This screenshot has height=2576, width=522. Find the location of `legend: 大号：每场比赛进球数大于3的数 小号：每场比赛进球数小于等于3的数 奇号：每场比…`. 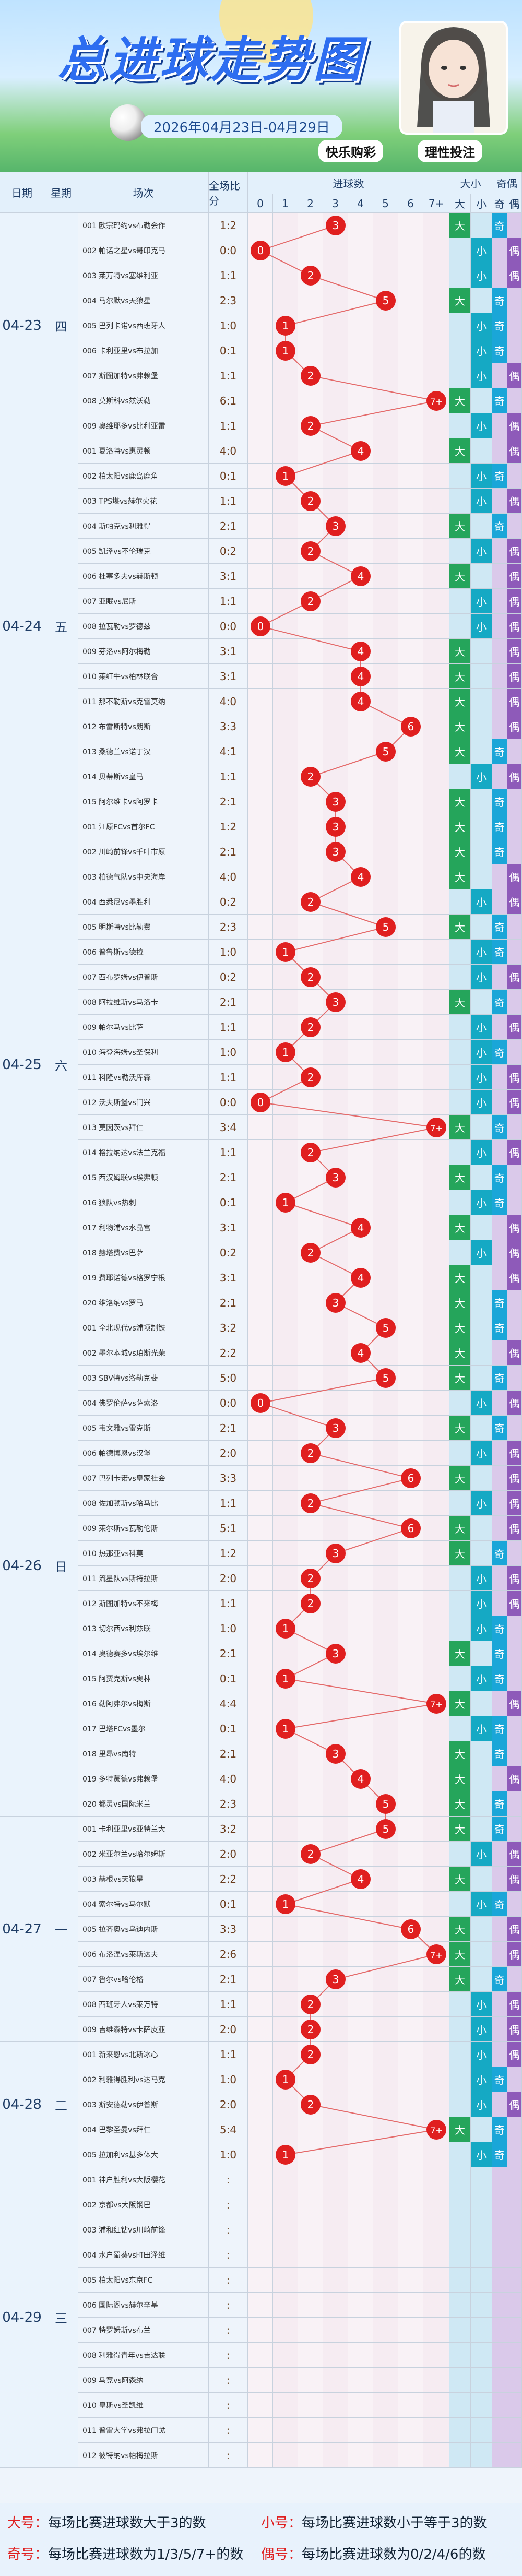

legend: 大号：每场比赛进球数大于3的数 小号：每场比赛进球数小于等于3的数 奇号：每场比… is located at coordinates (261, 2539).